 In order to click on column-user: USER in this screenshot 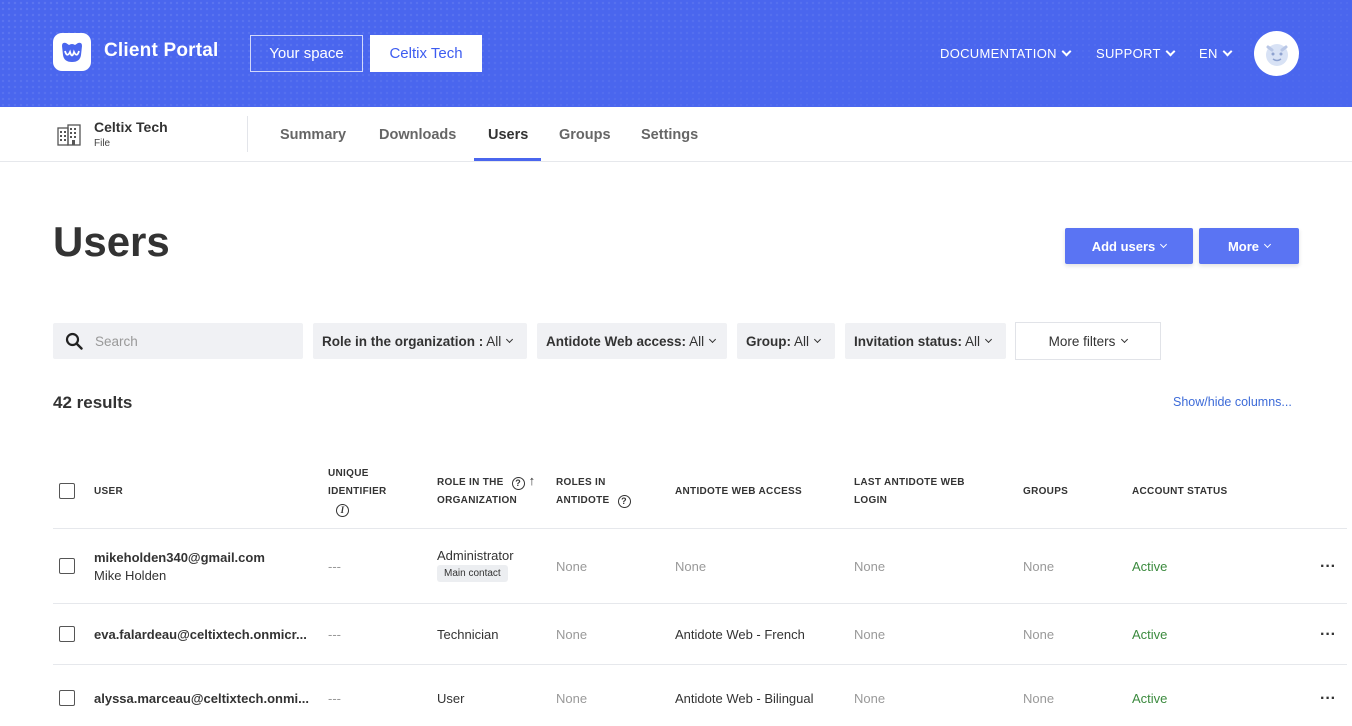, I will do `click(108, 492)`.